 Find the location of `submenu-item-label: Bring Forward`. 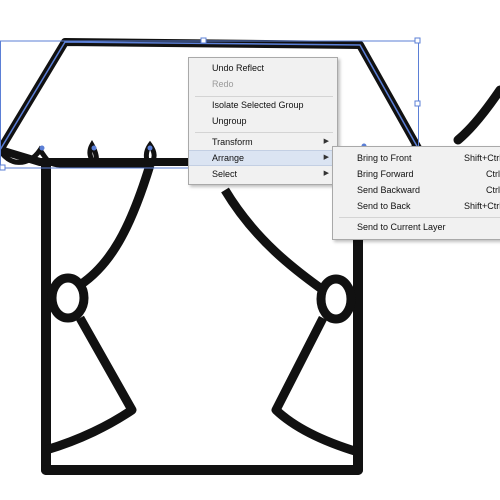

submenu-item-label: Bring Forward is located at coordinates (385, 174).